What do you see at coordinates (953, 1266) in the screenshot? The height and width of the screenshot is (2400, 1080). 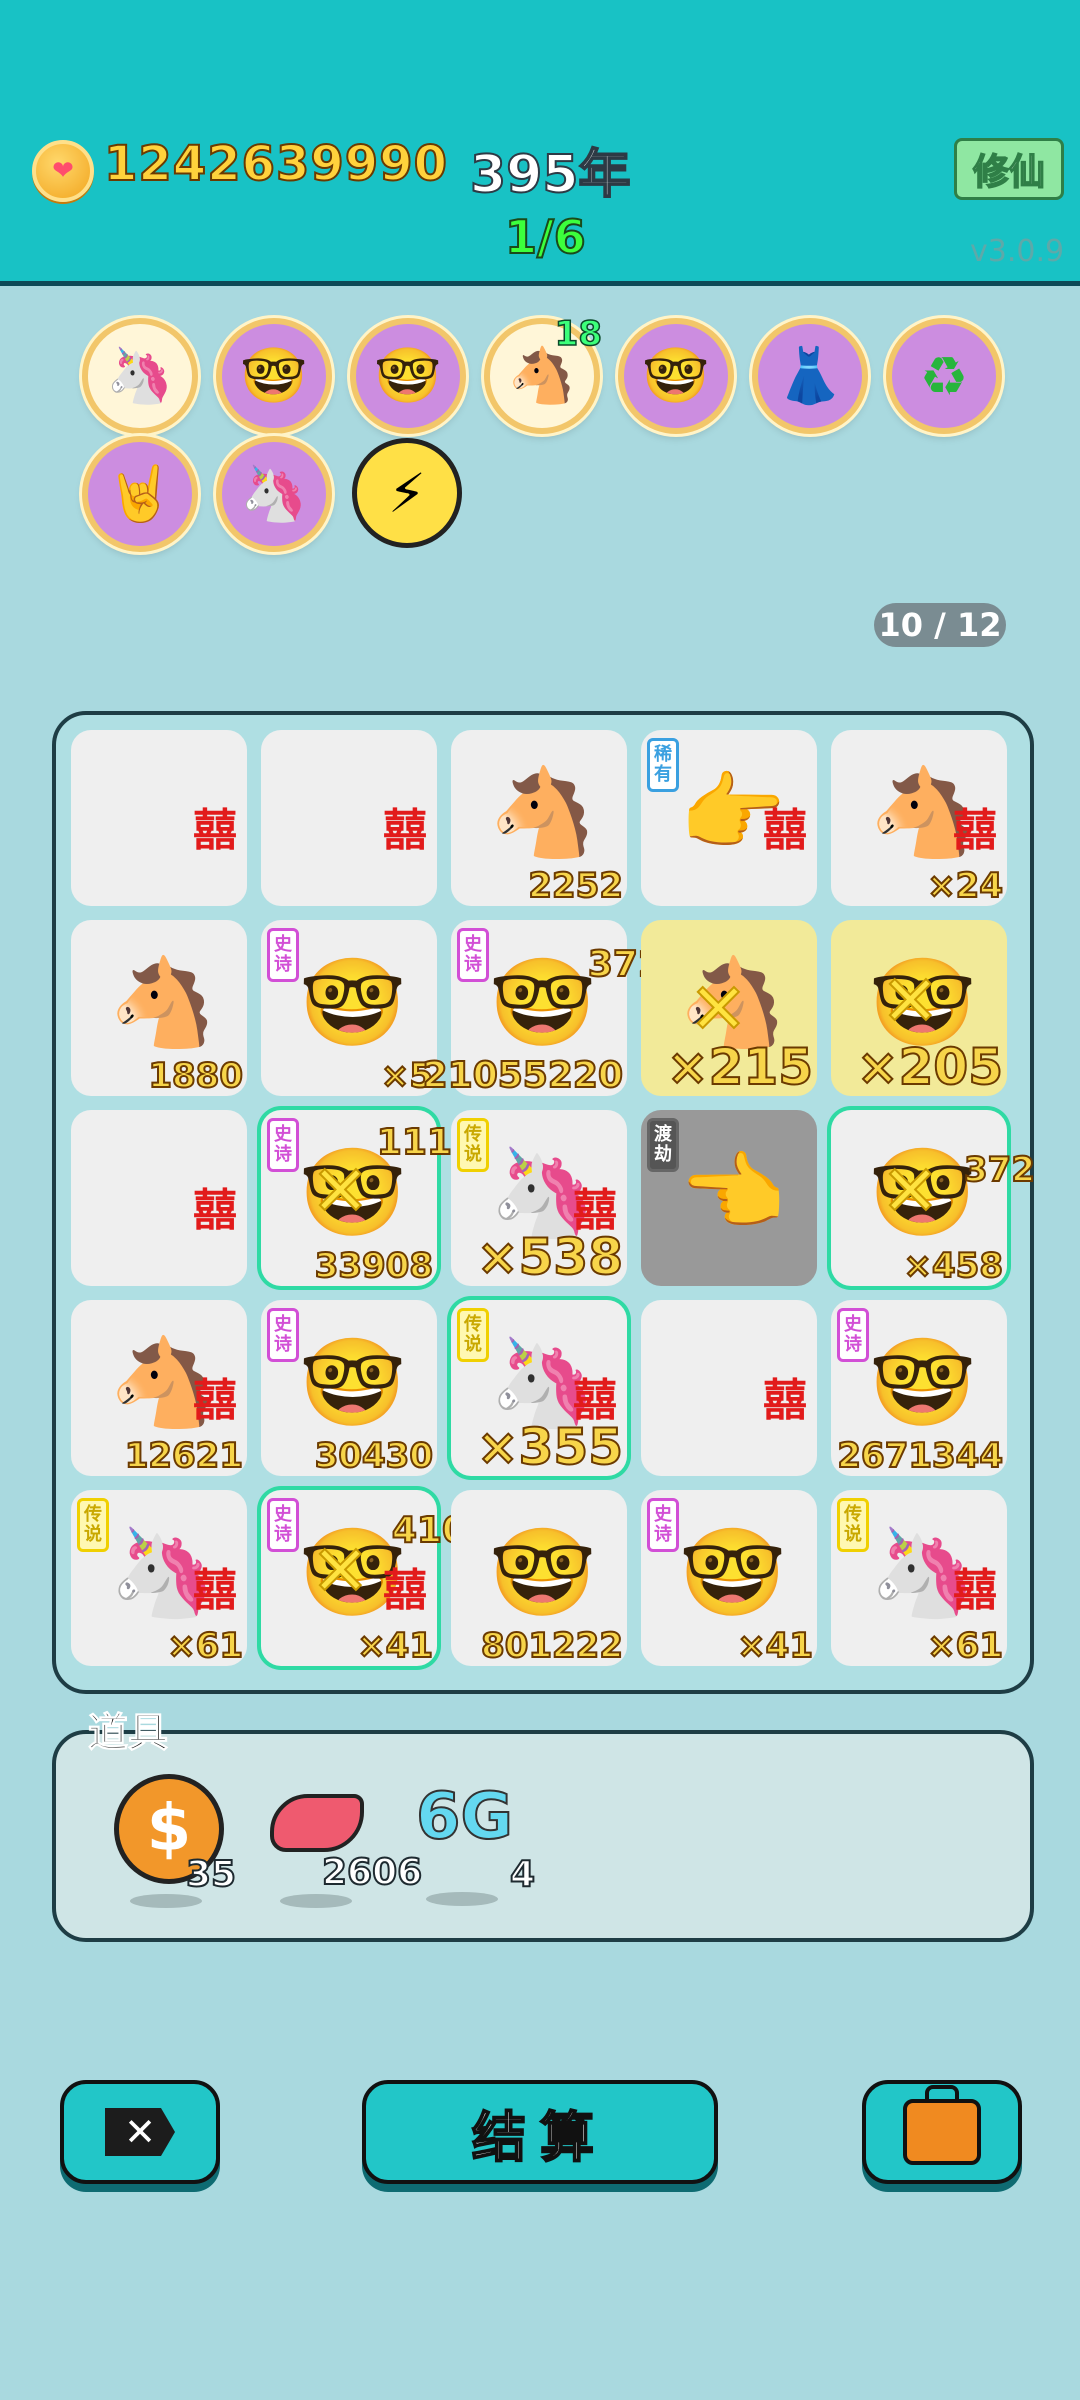 I see `cell-value: ×458` at bounding box center [953, 1266].